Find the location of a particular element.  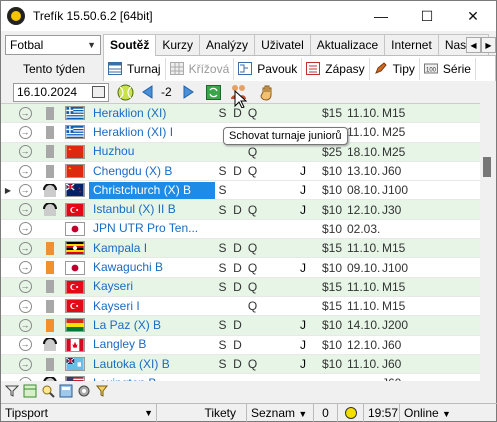

turnaj-label: Turnaj is located at coordinates (144, 68).